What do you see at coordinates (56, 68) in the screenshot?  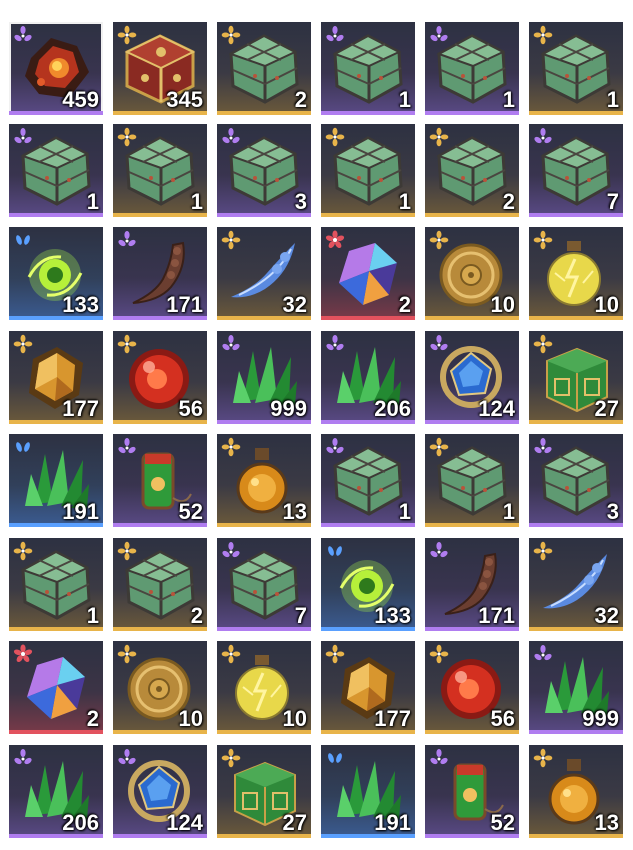 I see `inventory-slot: 459` at bounding box center [56, 68].